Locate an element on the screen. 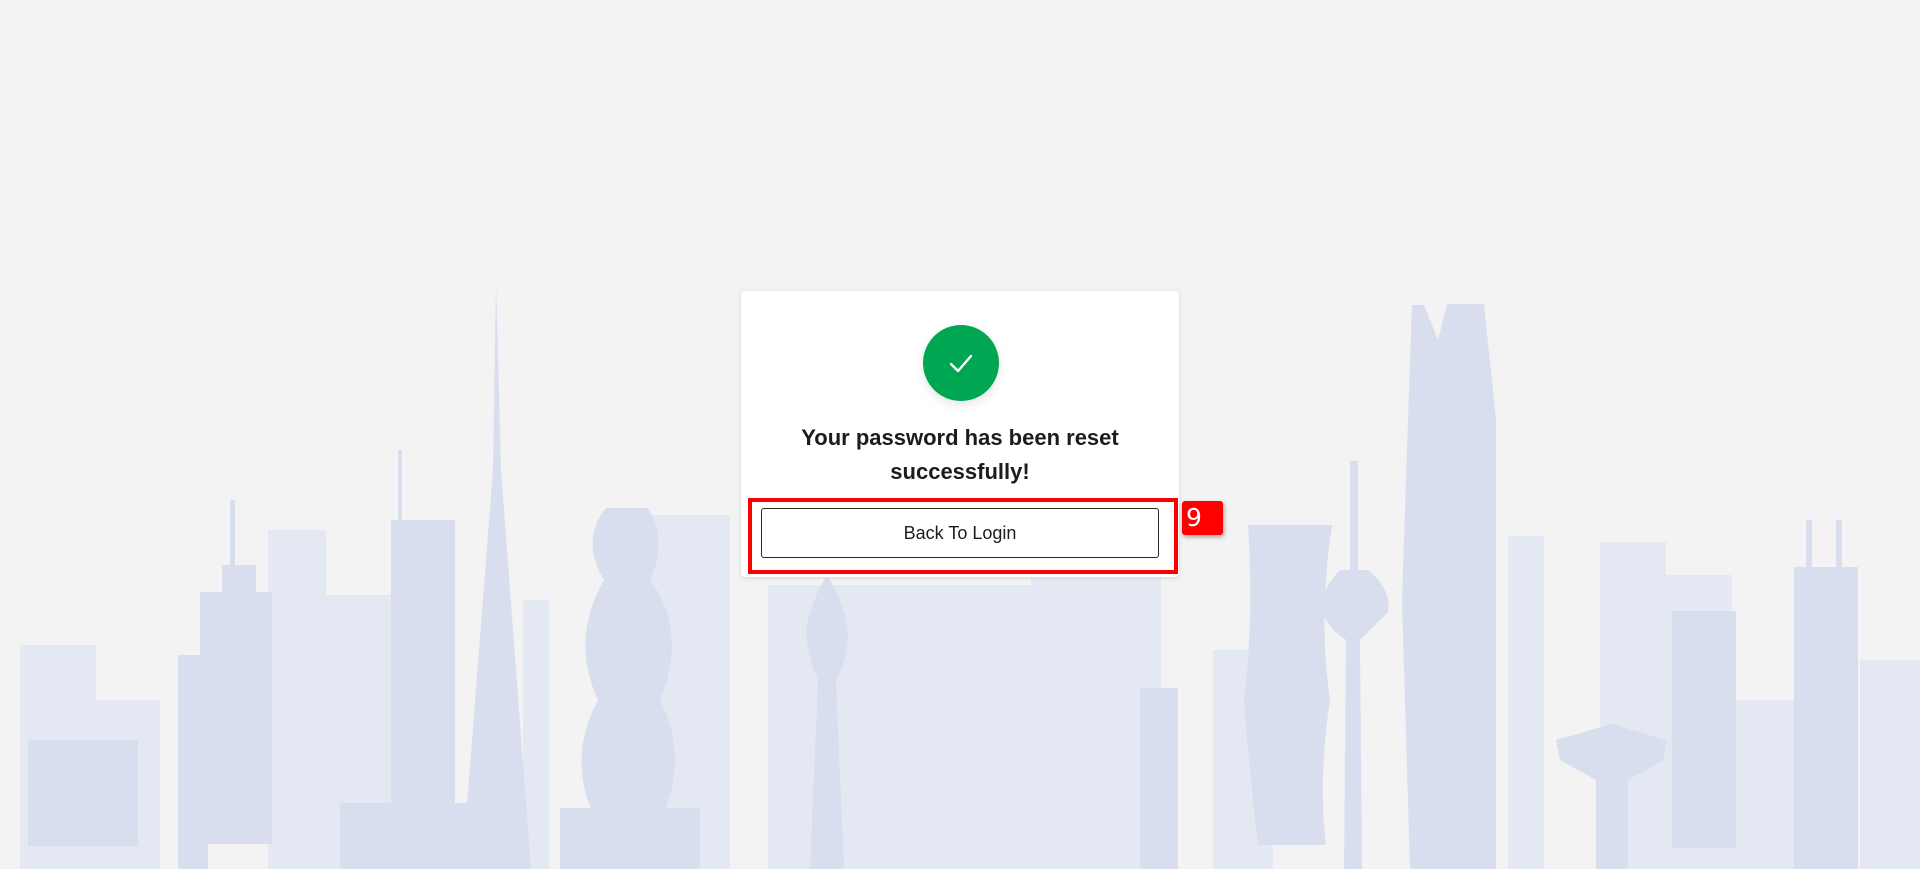 This screenshot has width=1920, height=869. success-check-badge is located at coordinates (961, 363).